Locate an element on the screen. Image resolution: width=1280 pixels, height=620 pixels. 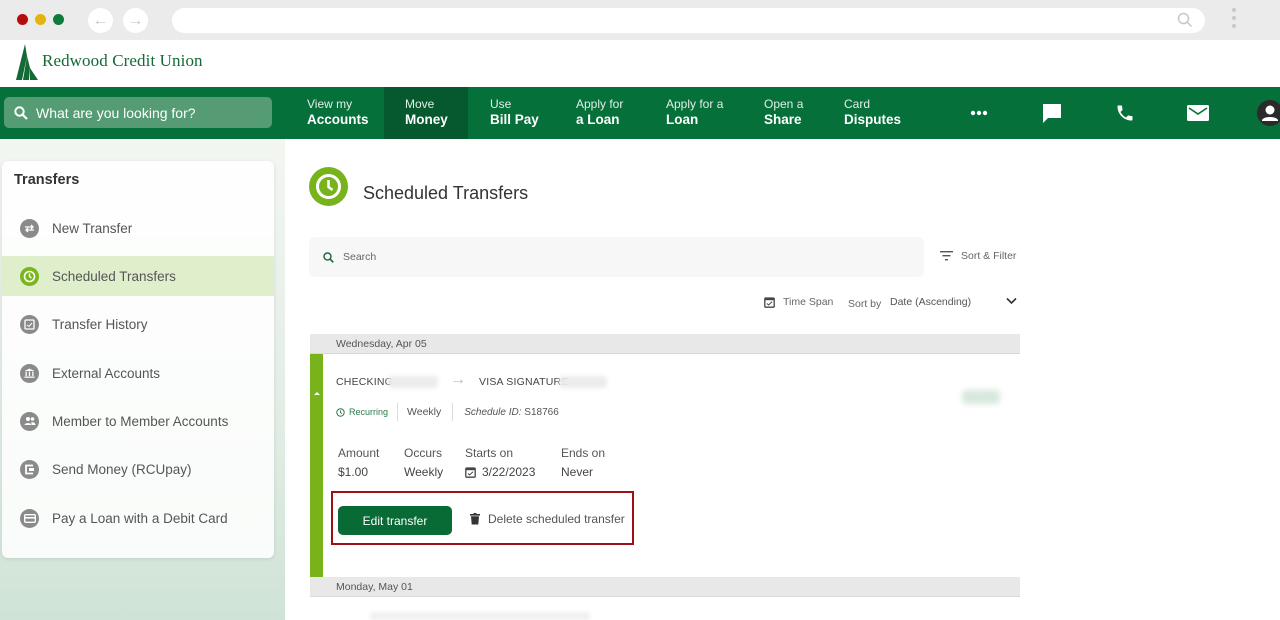
sidebar-item-external-accounts: External Accounts is located at coordinates (138, 373).